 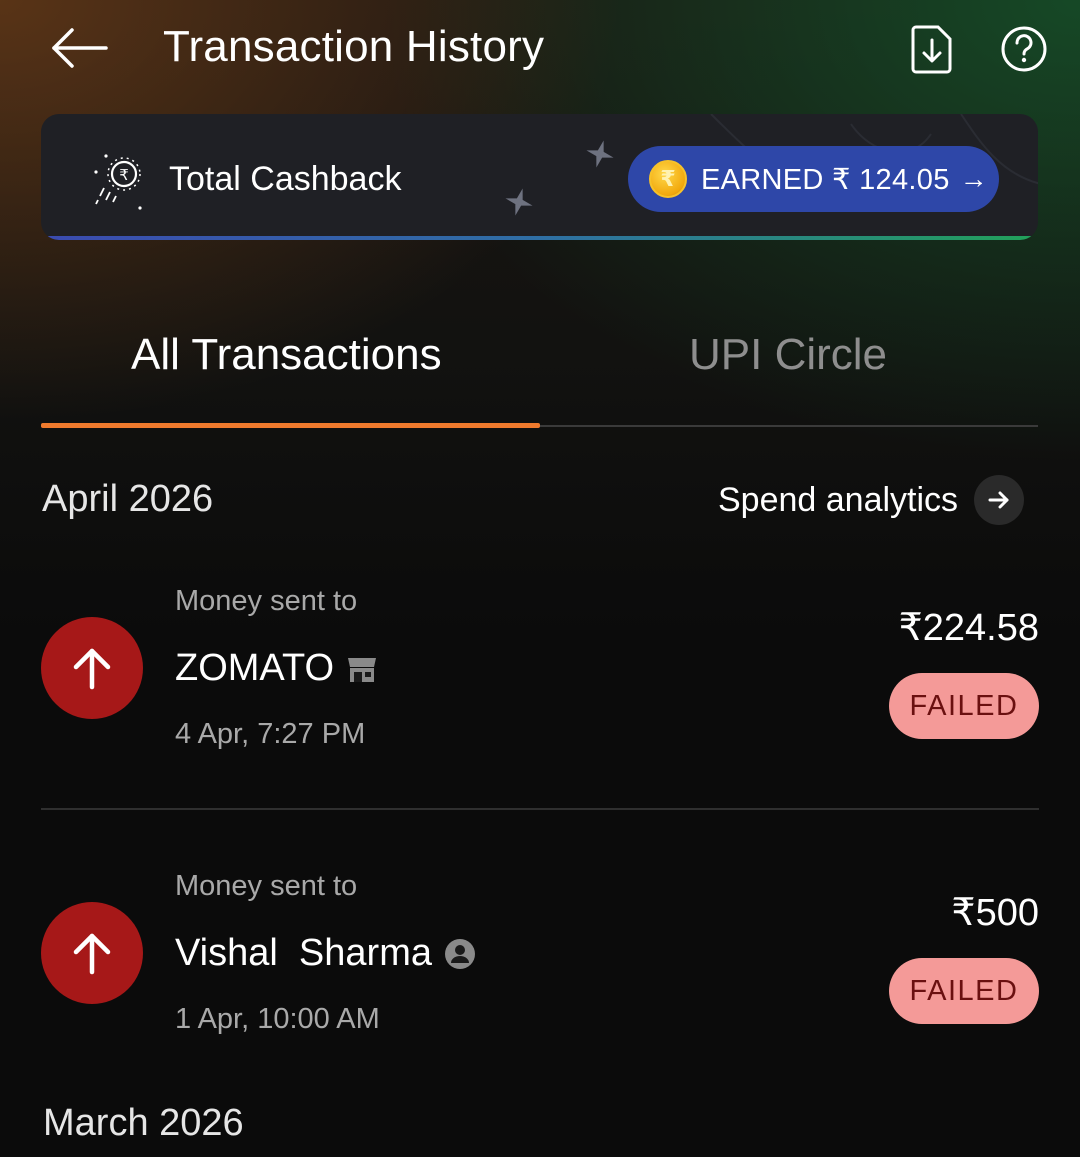 What do you see at coordinates (973, 178) in the screenshot?
I see `arrow-right-icon: →` at bounding box center [973, 178].